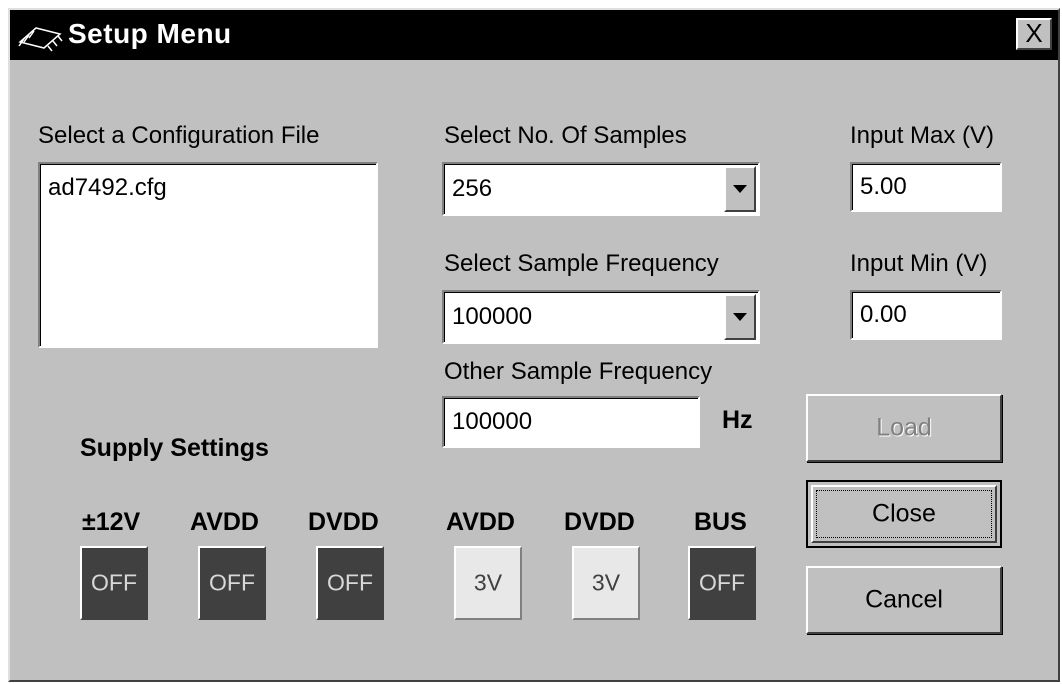 This screenshot has height=684, width=1062. I want to click on input-max-field: 5.00, so click(926, 187).